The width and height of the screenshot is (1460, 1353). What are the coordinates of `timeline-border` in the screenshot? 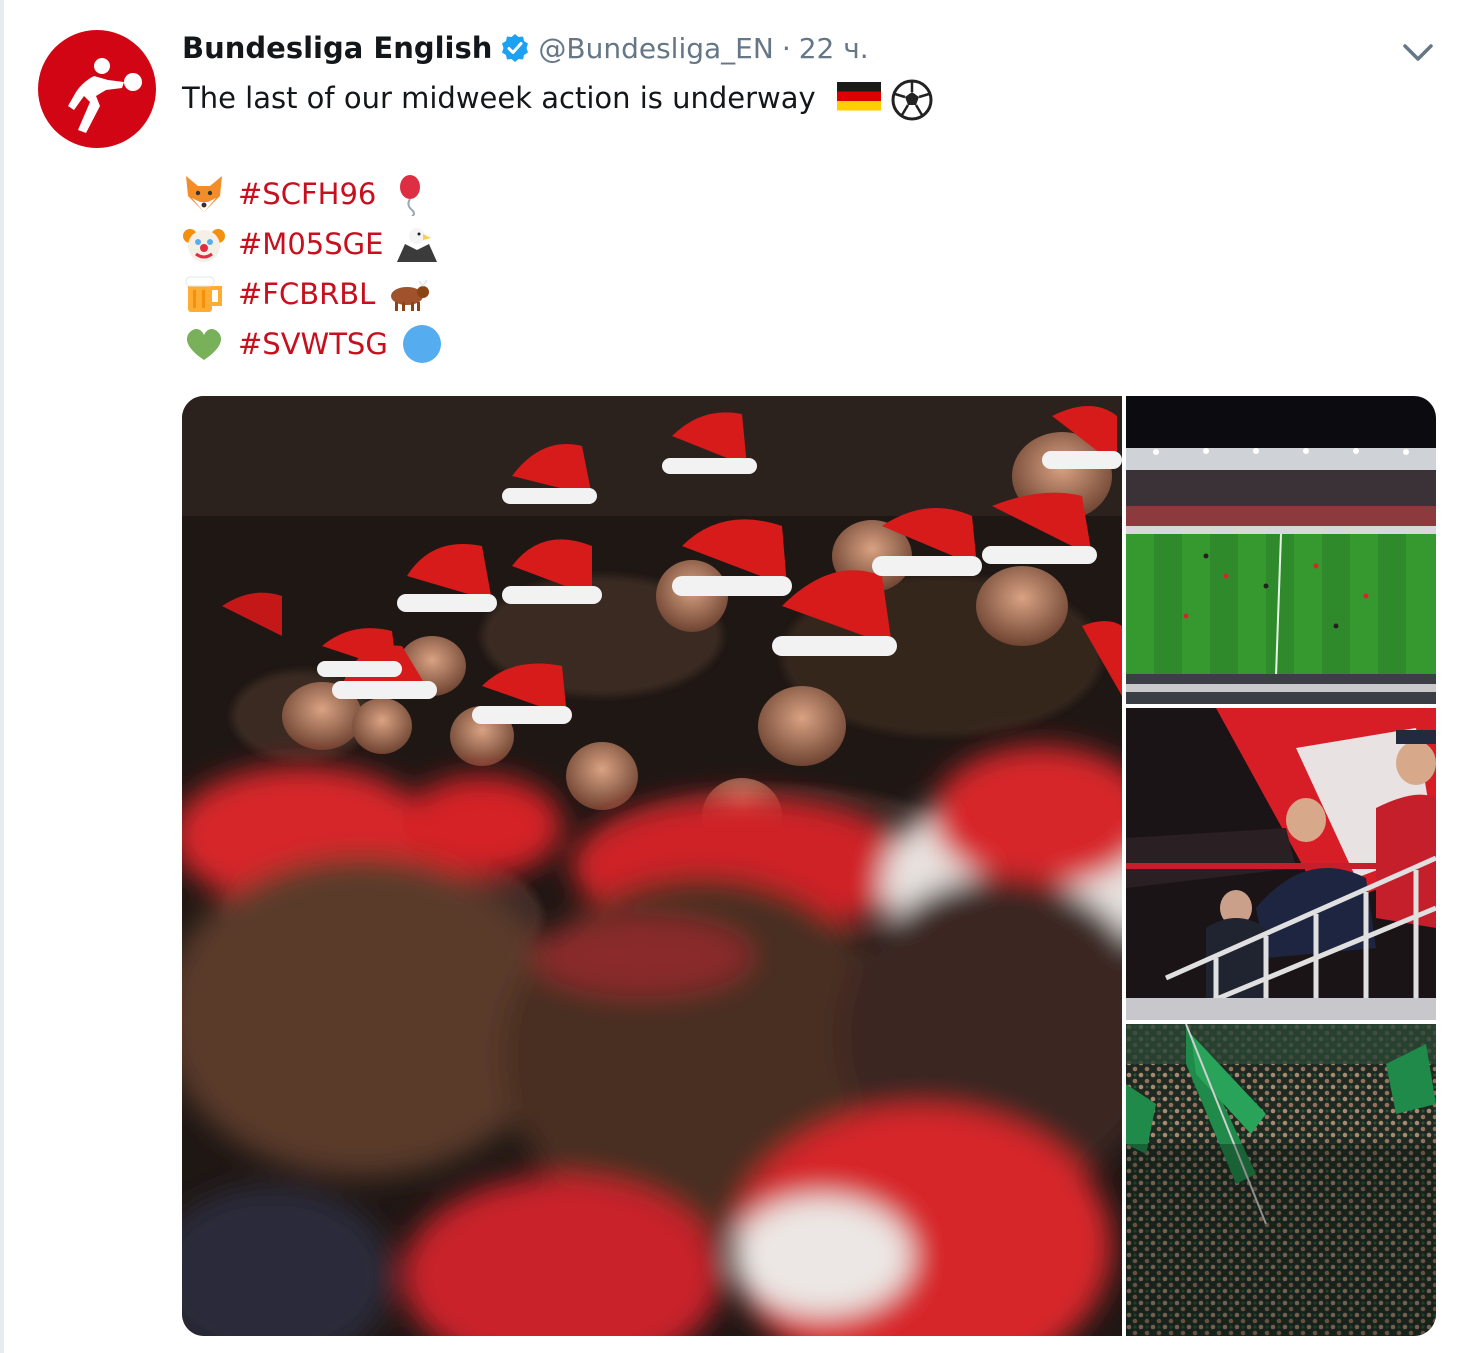 It's located at (2, 676).